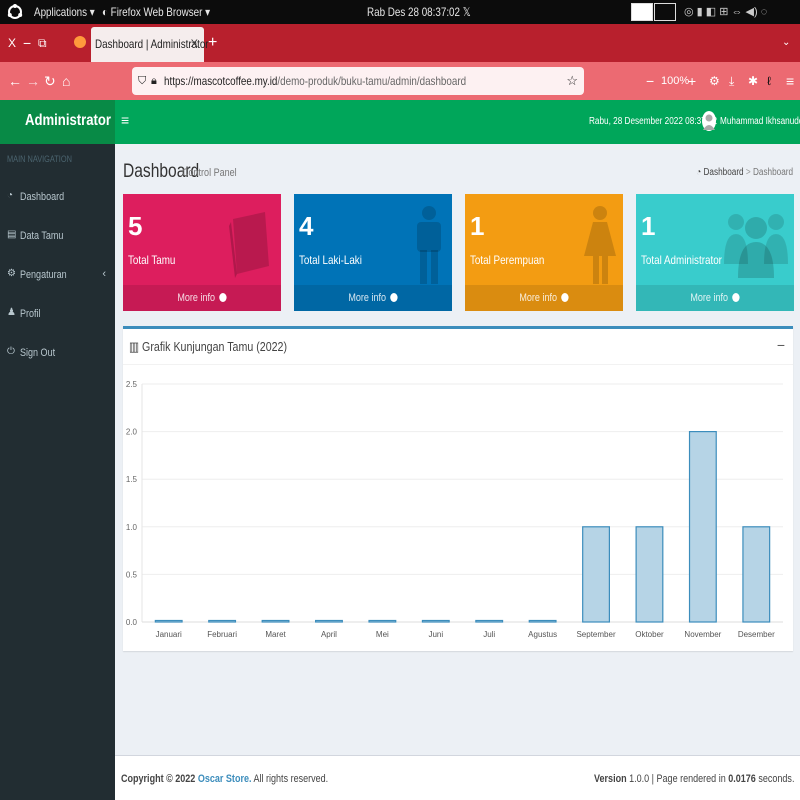 This screenshot has width=800, height=800. I want to click on user-avatar-icon, so click(709, 122).